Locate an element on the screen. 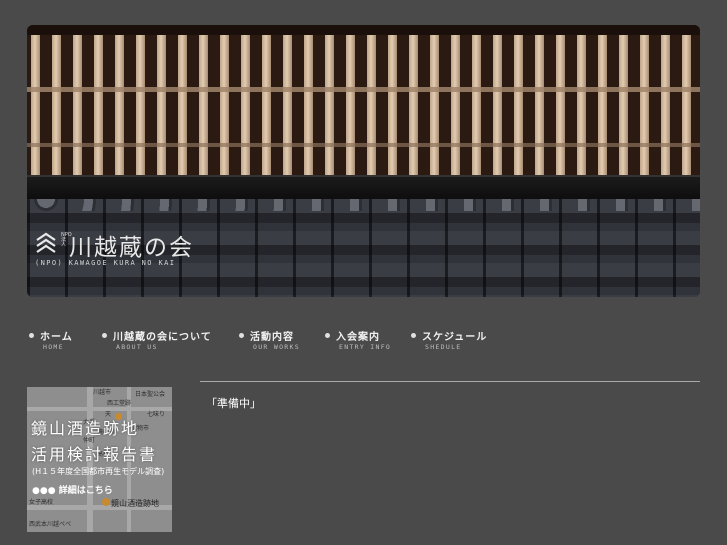  promo-details-link: ●●● 詳細はこちら is located at coordinates (72, 489).